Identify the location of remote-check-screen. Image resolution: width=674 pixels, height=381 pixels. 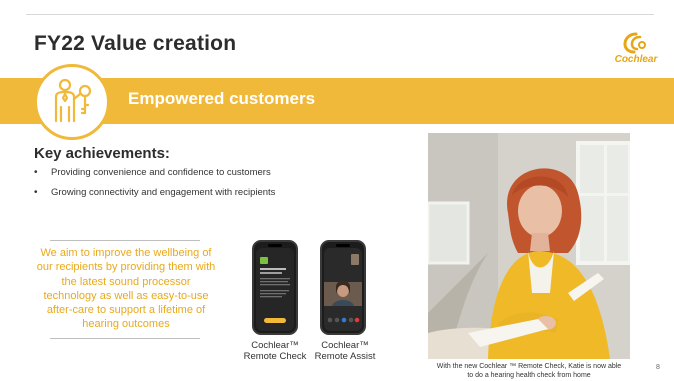
(275, 289).